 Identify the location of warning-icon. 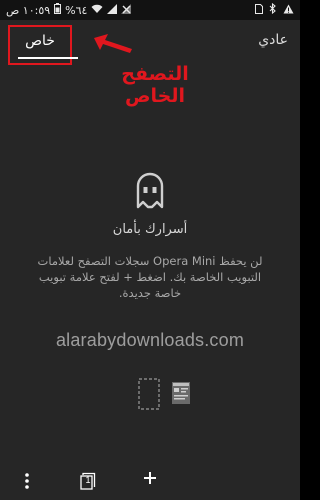
(288, 10).